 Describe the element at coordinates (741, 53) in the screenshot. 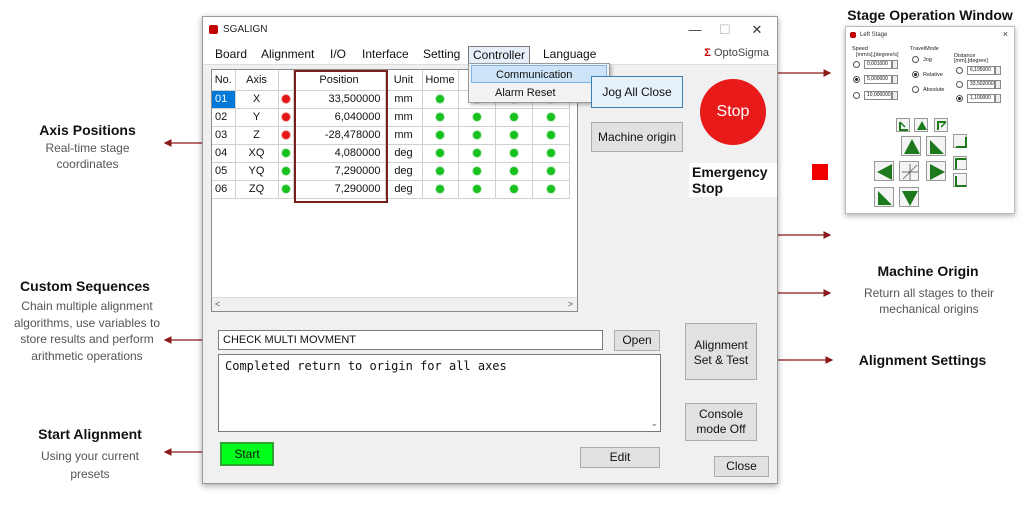

I see `logo-text: OptoSigma` at that location.